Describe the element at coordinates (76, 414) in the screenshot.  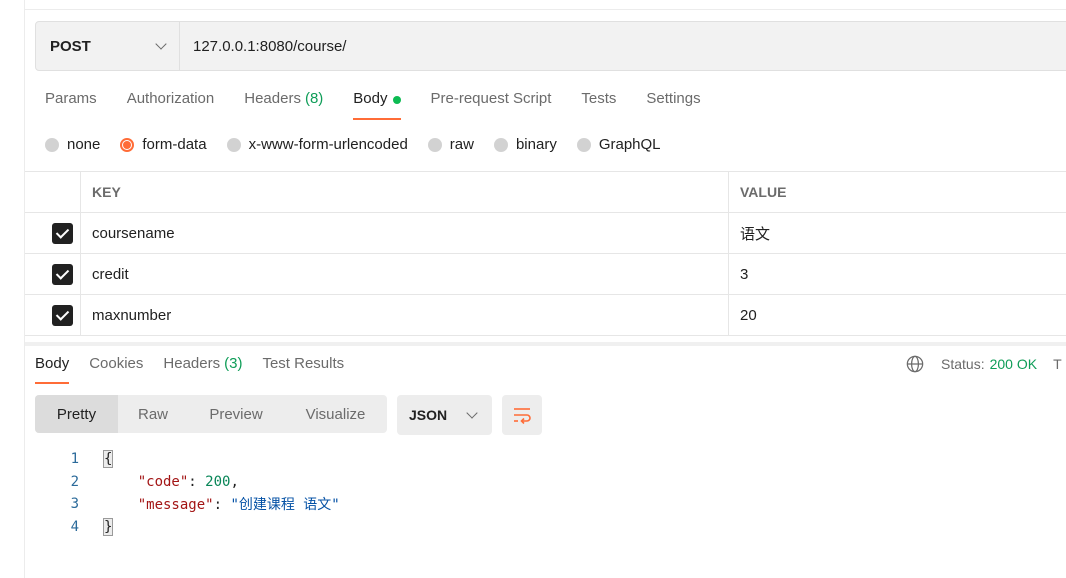
I see `view-pretty-button: Pretty` at that location.